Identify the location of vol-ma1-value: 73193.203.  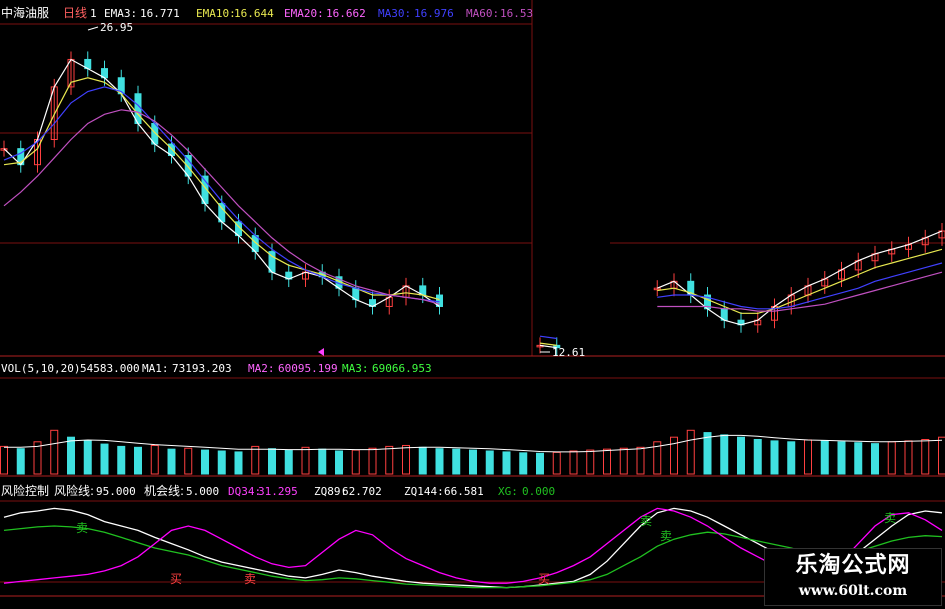
(202, 368).